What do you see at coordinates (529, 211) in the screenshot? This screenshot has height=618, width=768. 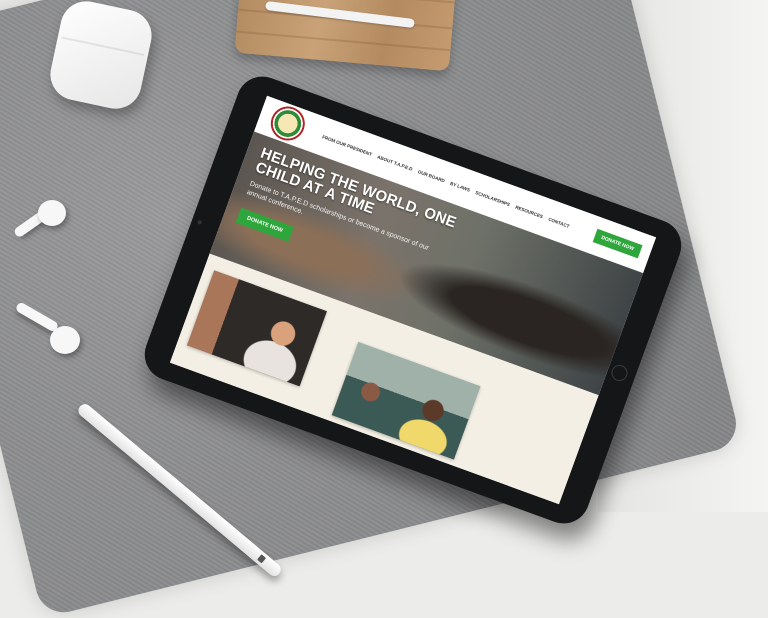 I see `nav-resources: RESOURCES` at bounding box center [529, 211].